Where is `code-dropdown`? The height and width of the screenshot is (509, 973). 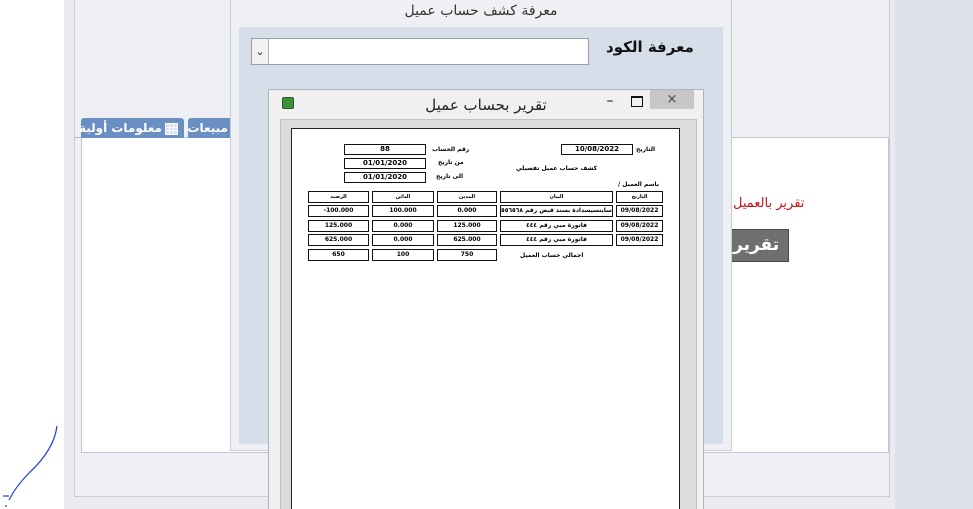 code-dropdown is located at coordinates (420, 51).